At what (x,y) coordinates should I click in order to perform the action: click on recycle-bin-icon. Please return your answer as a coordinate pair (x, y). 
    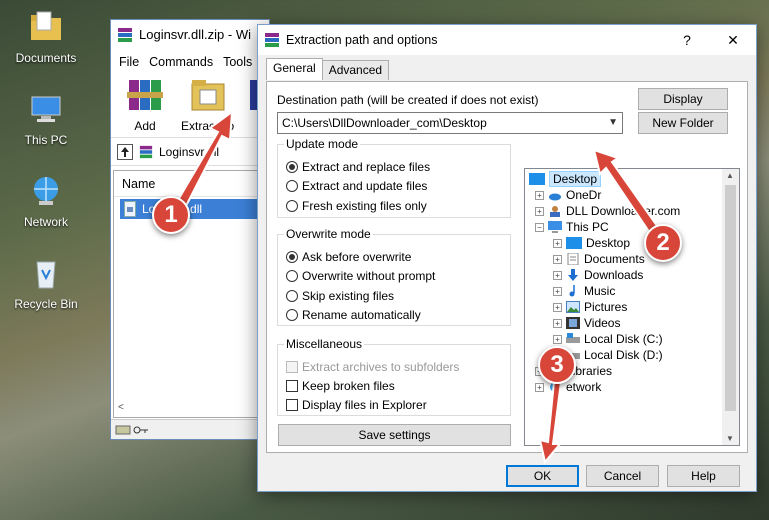
    Looking at the image, I should click on (46, 275).